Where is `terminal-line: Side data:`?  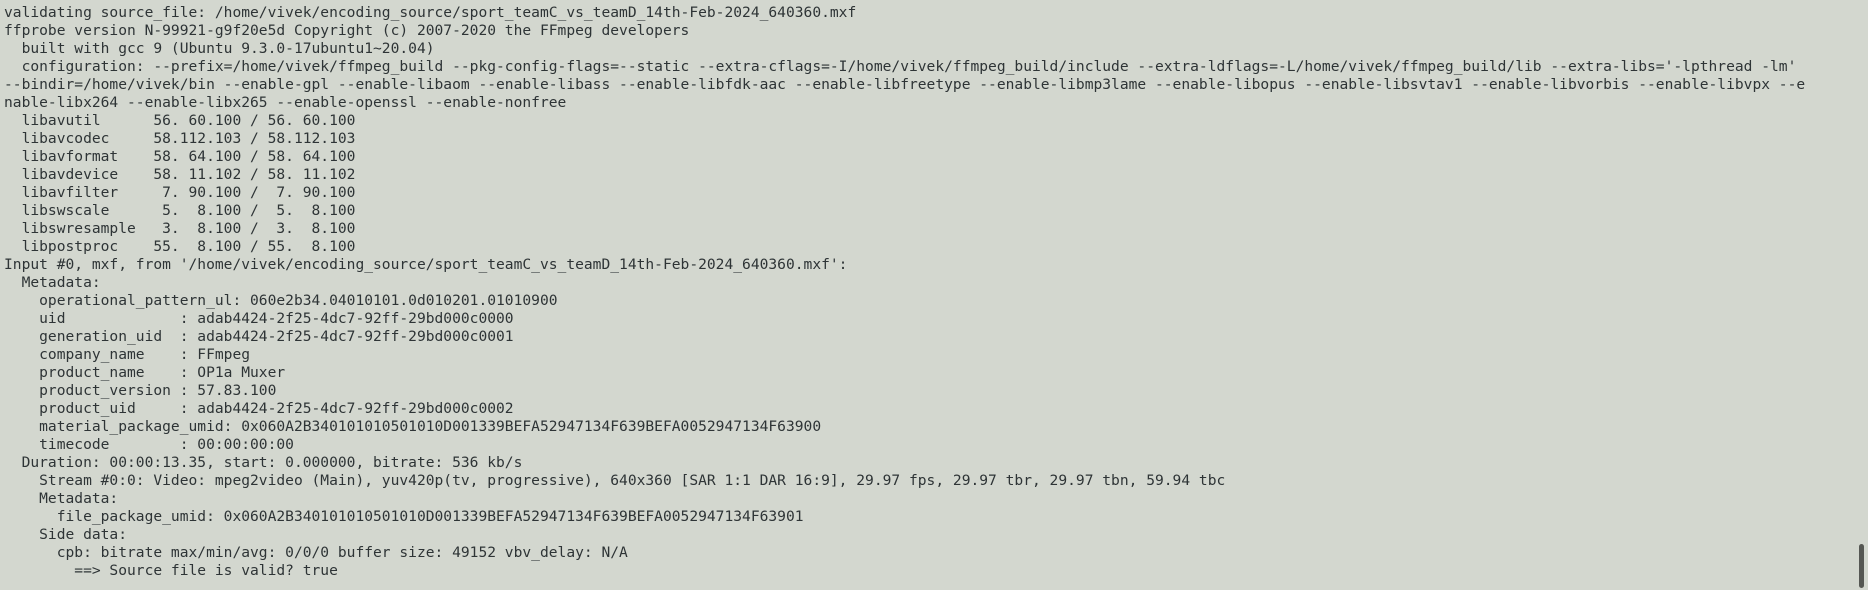 terminal-line: Side data: is located at coordinates (66, 534).